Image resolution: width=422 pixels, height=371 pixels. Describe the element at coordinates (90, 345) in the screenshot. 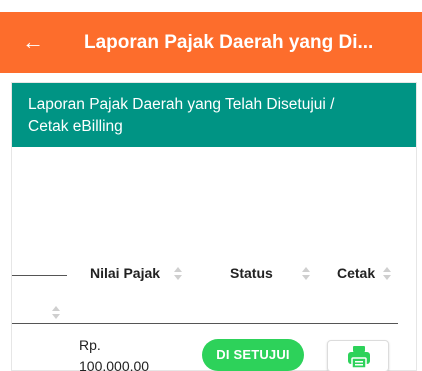

I see `nilai-currency: Rp.` at that location.